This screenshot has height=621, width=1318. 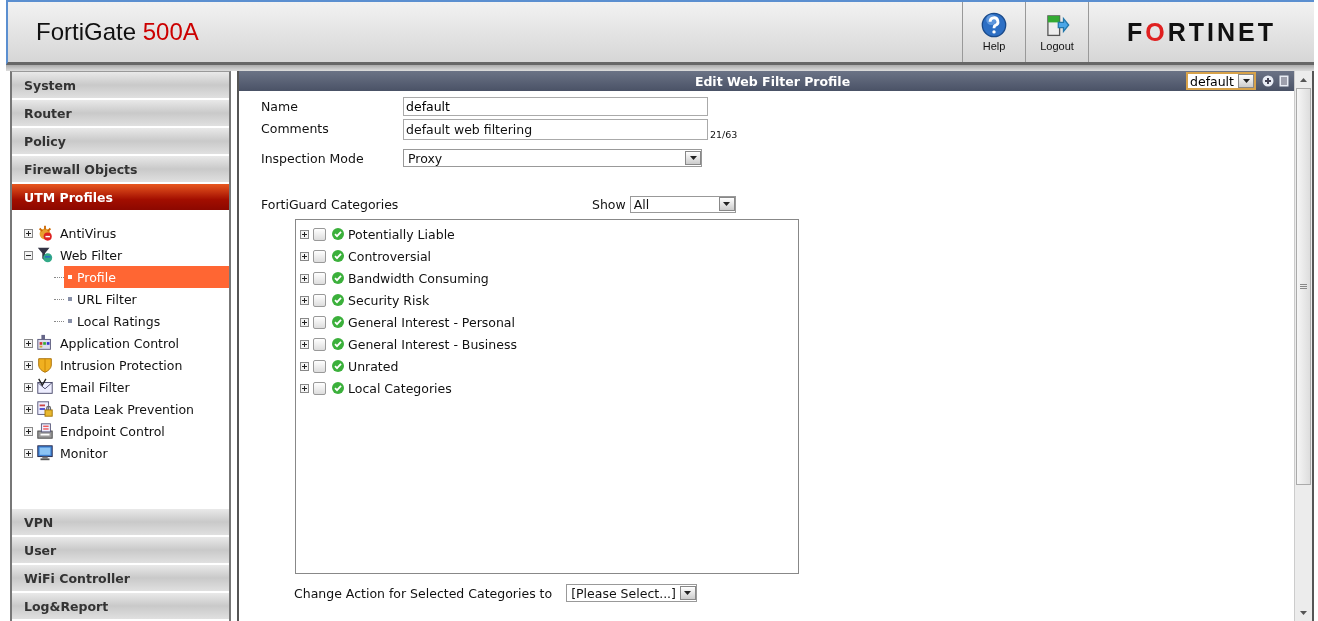 What do you see at coordinates (91, 255) in the screenshot?
I see `tree-item: Web Filter` at bounding box center [91, 255].